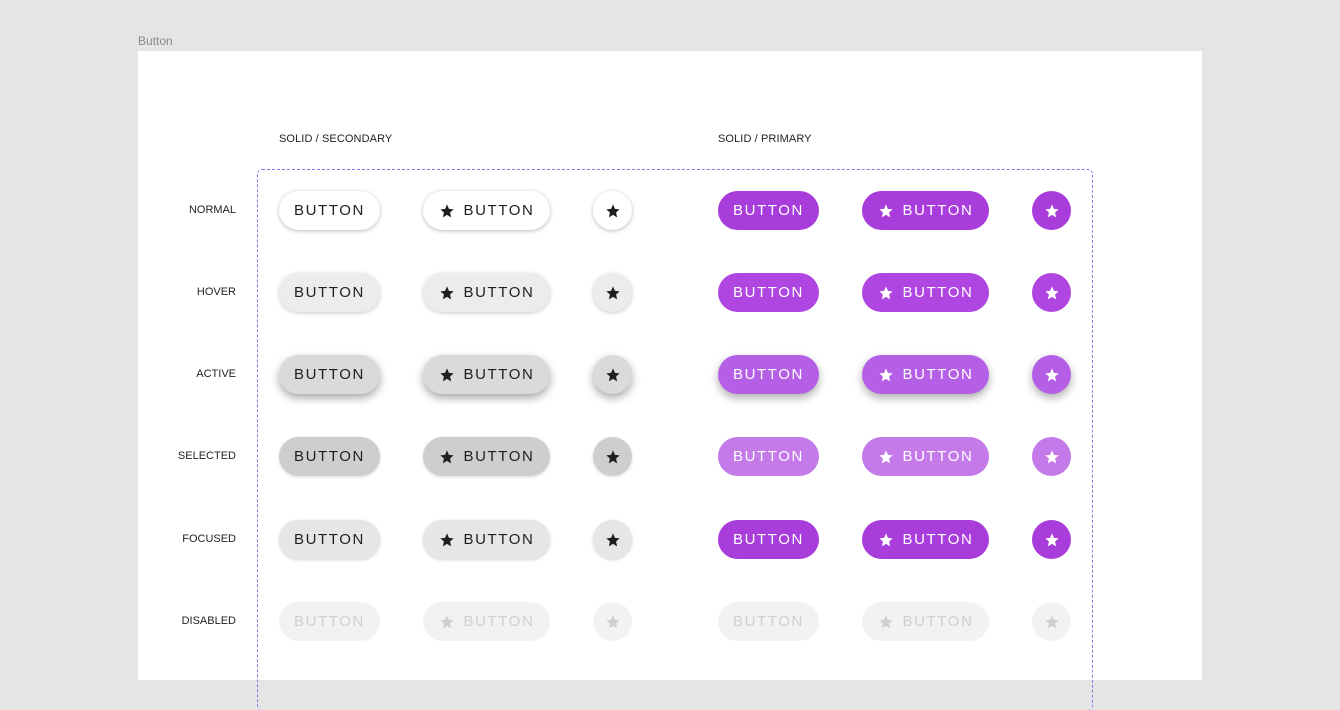 The height and width of the screenshot is (710, 1340). I want to click on primary-icon-button-active: BUTTON, so click(925, 374).